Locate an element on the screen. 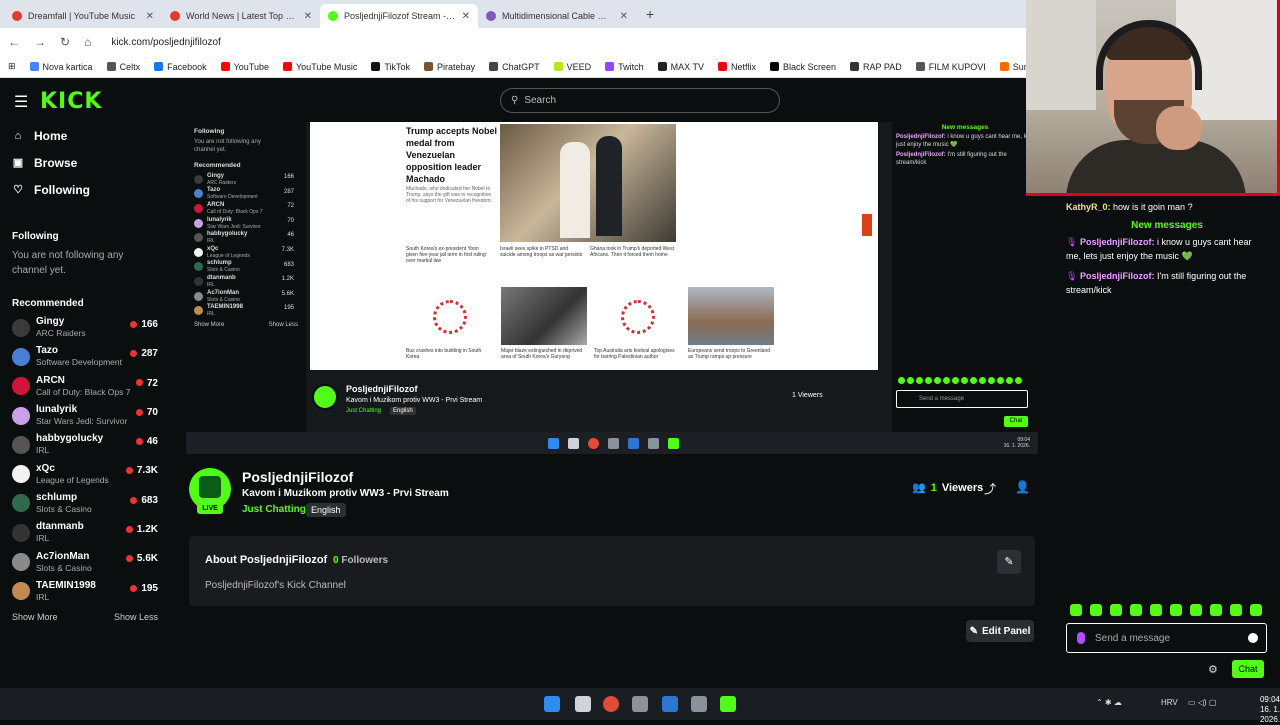  recommended-channel: TAEMIN1998 IRL 195 is located at coordinates (86, 591).